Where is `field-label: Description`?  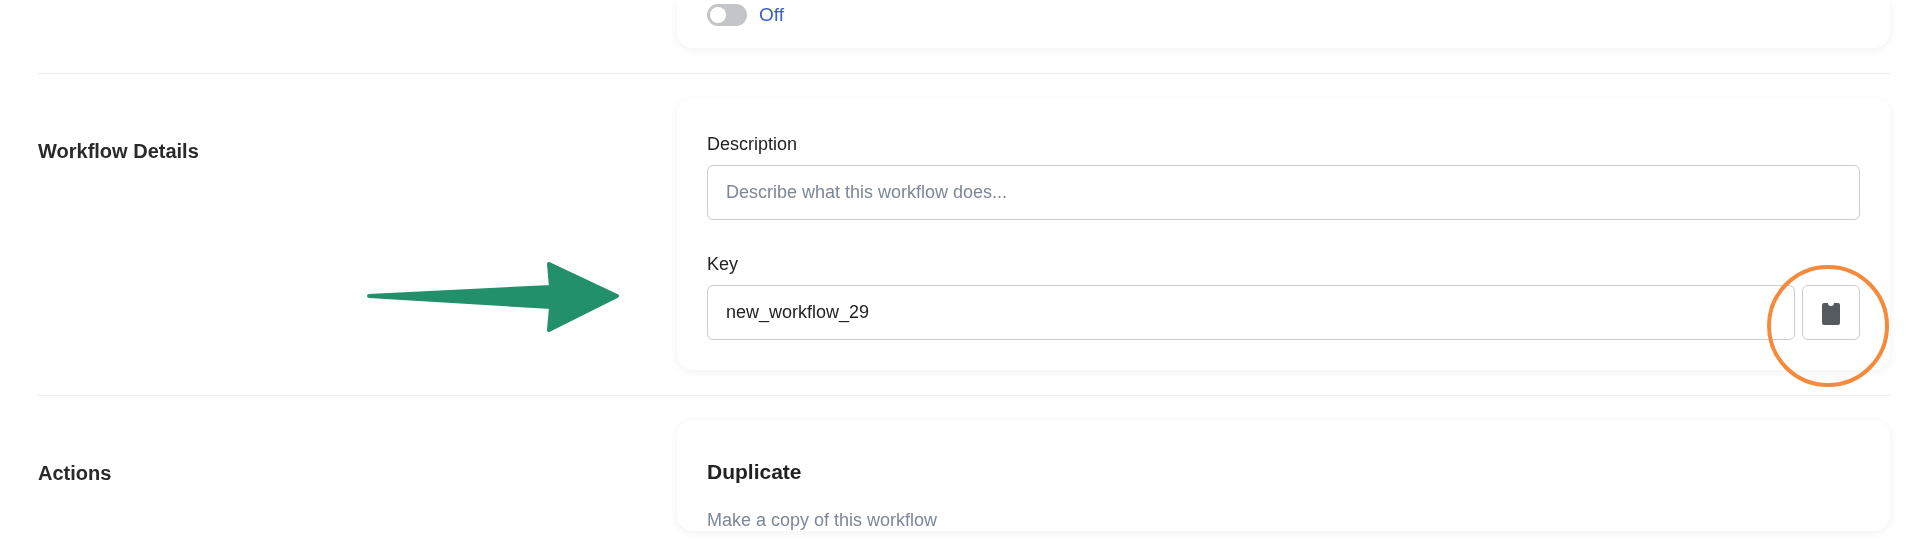
field-label: Description is located at coordinates (753, 144).